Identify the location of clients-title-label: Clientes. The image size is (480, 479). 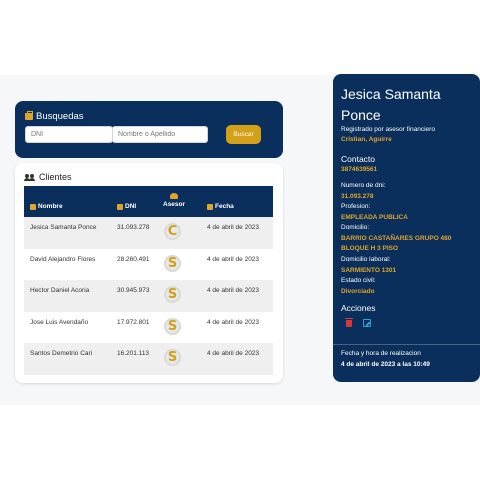
(55, 177).